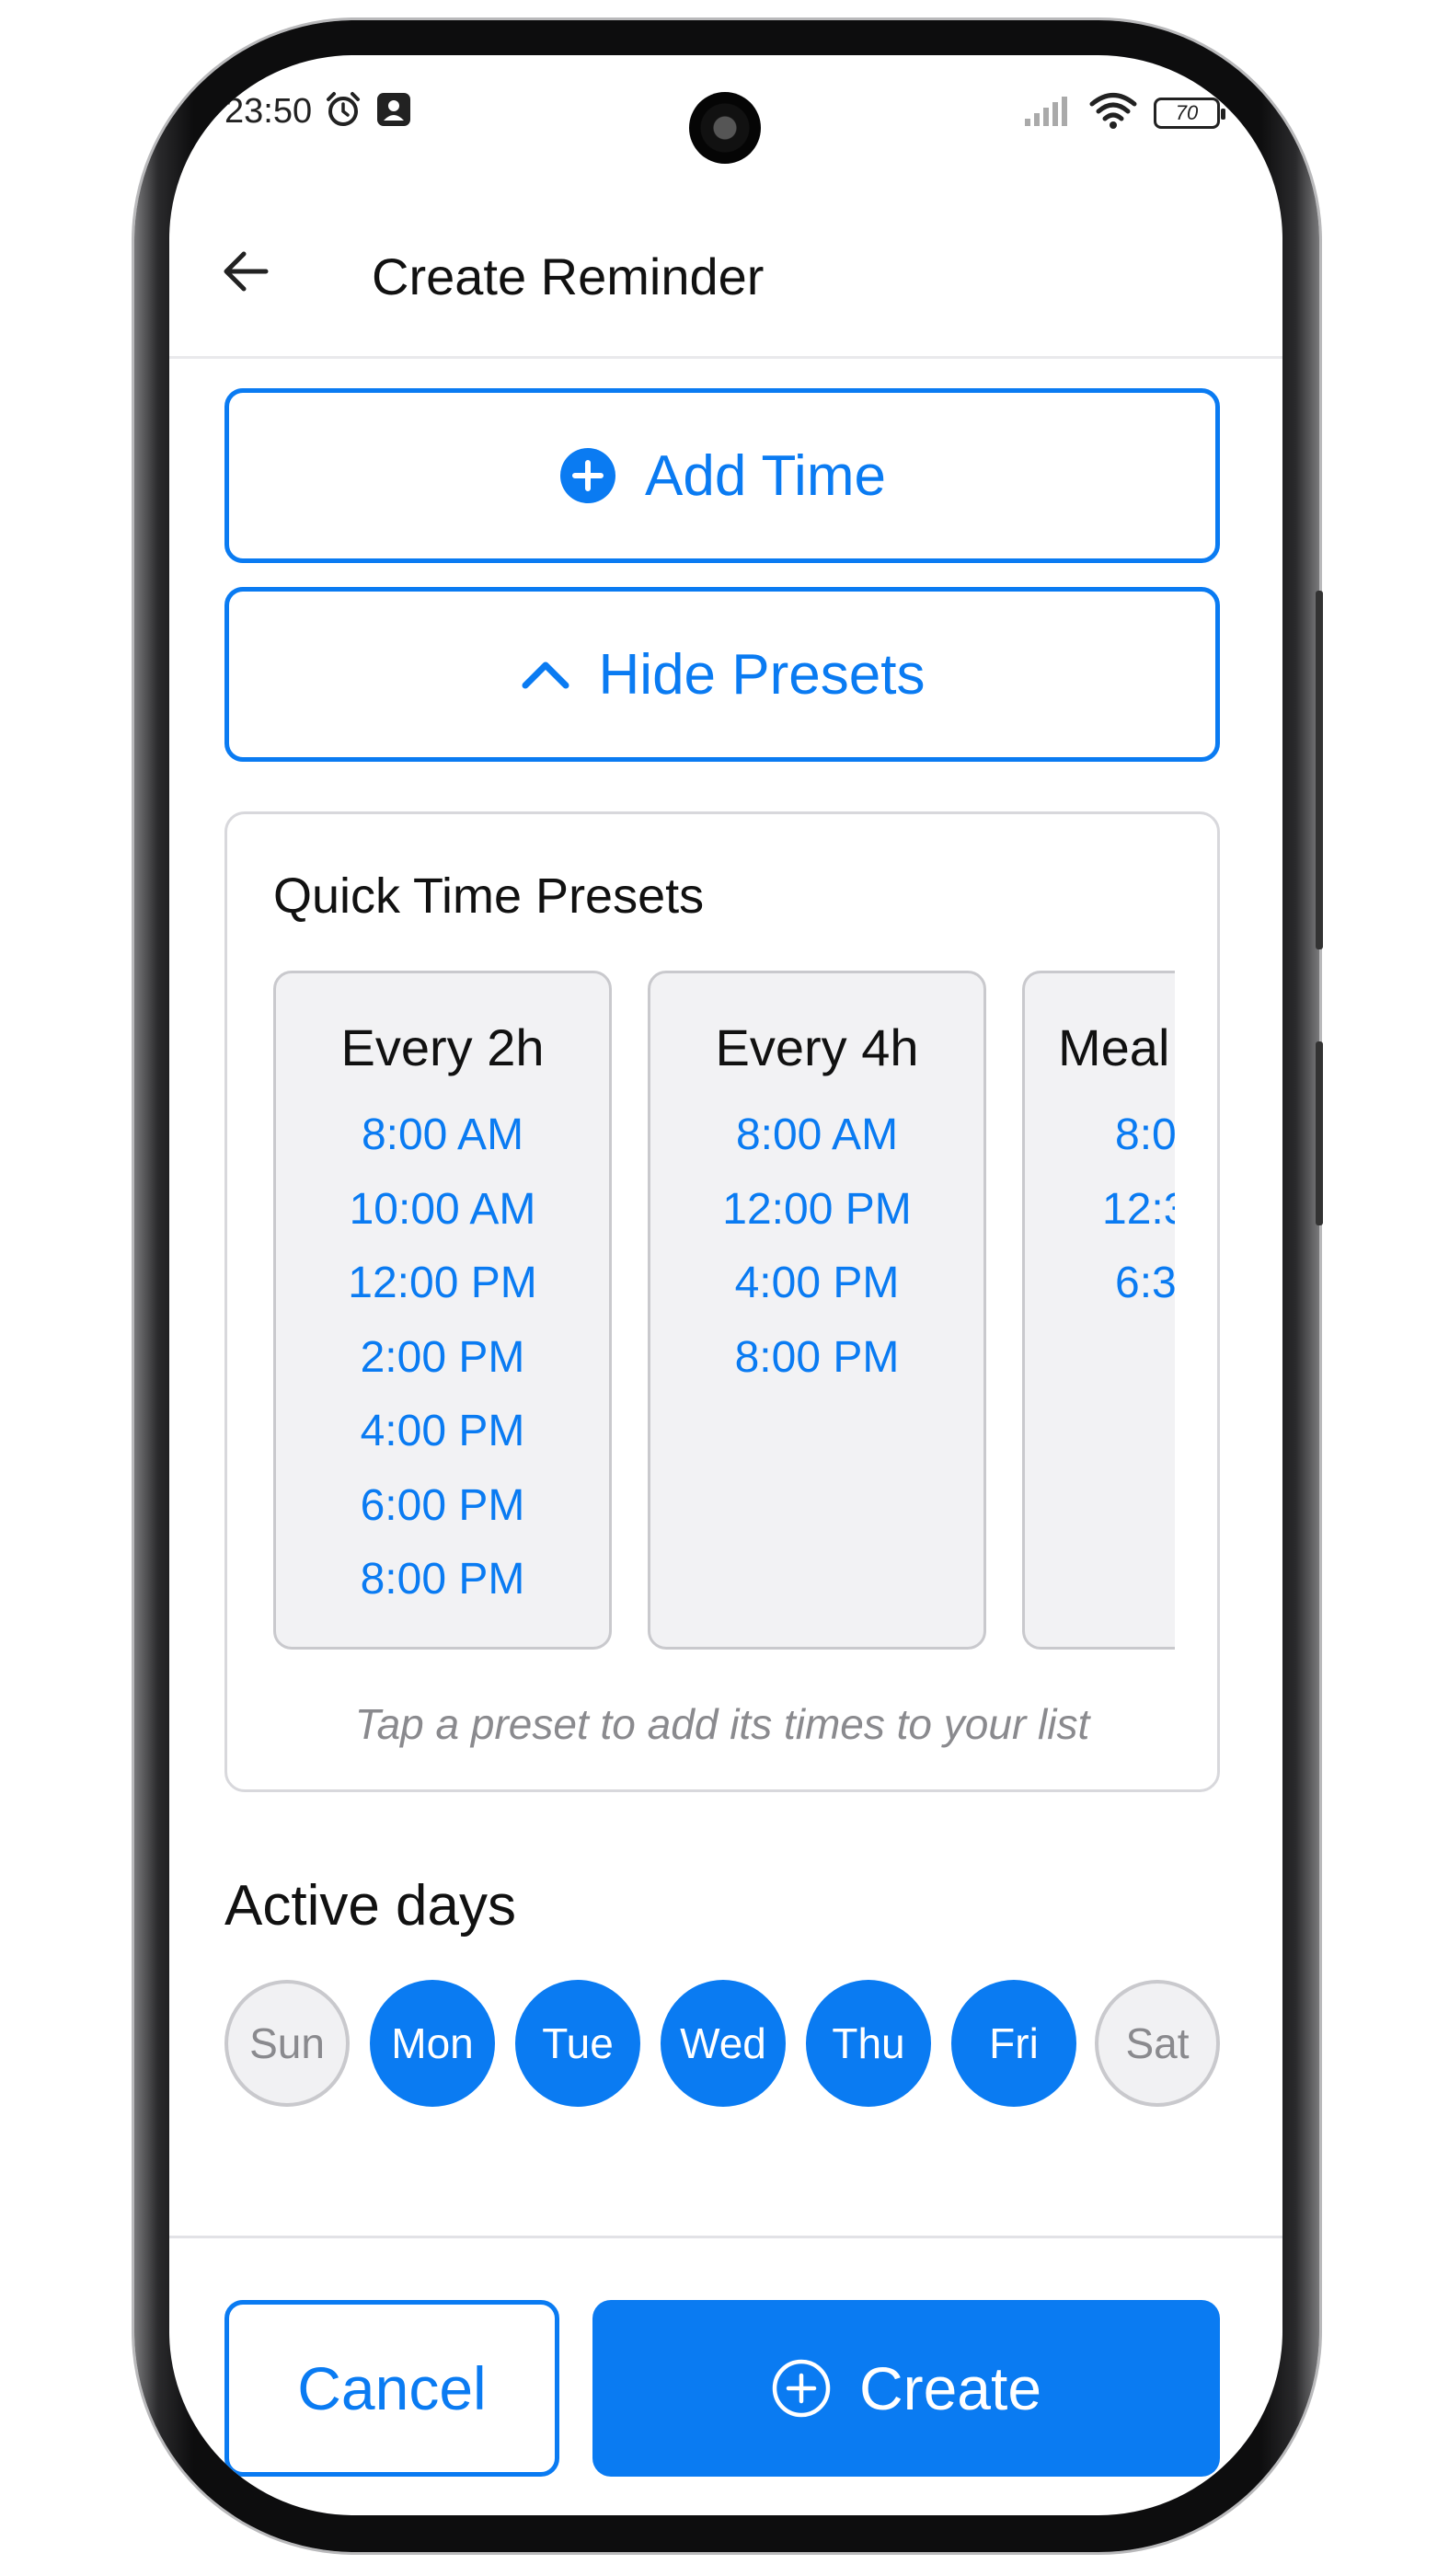 The width and height of the screenshot is (1449, 2576). What do you see at coordinates (1145, 1283) in the screenshot?
I see `preset-time: 6:3` at bounding box center [1145, 1283].